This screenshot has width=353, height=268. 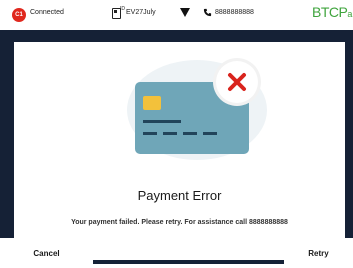 What do you see at coordinates (179, 195) in the screenshot?
I see `error-title: Payment Error` at bounding box center [179, 195].